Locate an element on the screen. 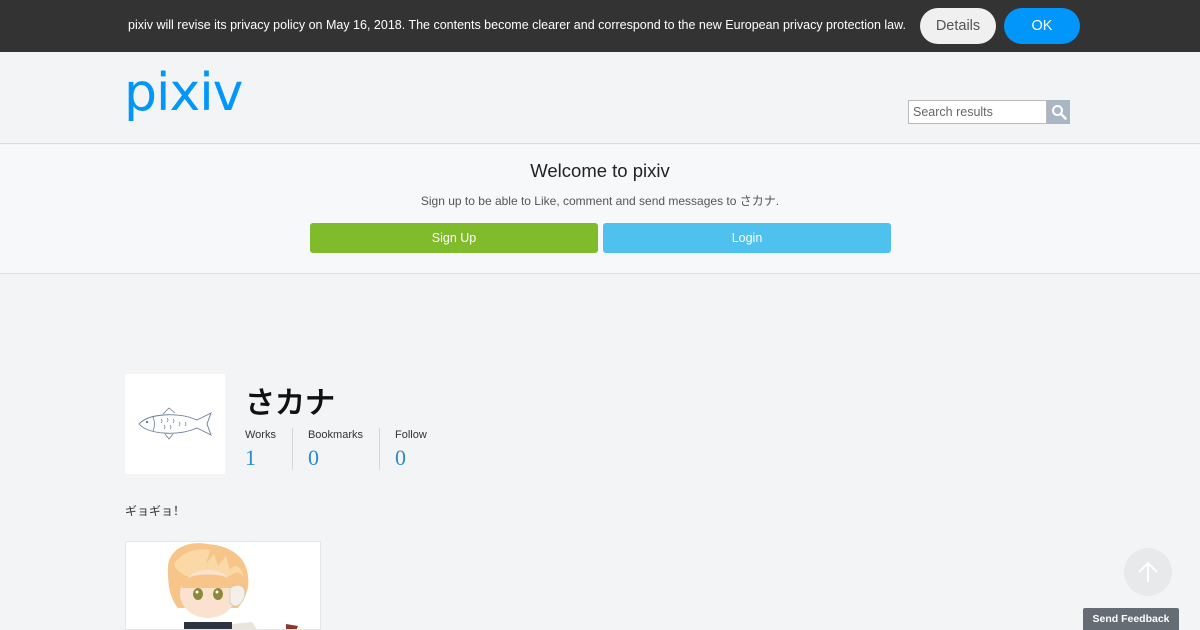 The height and width of the screenshot is (630, 1200). ok-button: OK is located at coordinates (1042, 26).